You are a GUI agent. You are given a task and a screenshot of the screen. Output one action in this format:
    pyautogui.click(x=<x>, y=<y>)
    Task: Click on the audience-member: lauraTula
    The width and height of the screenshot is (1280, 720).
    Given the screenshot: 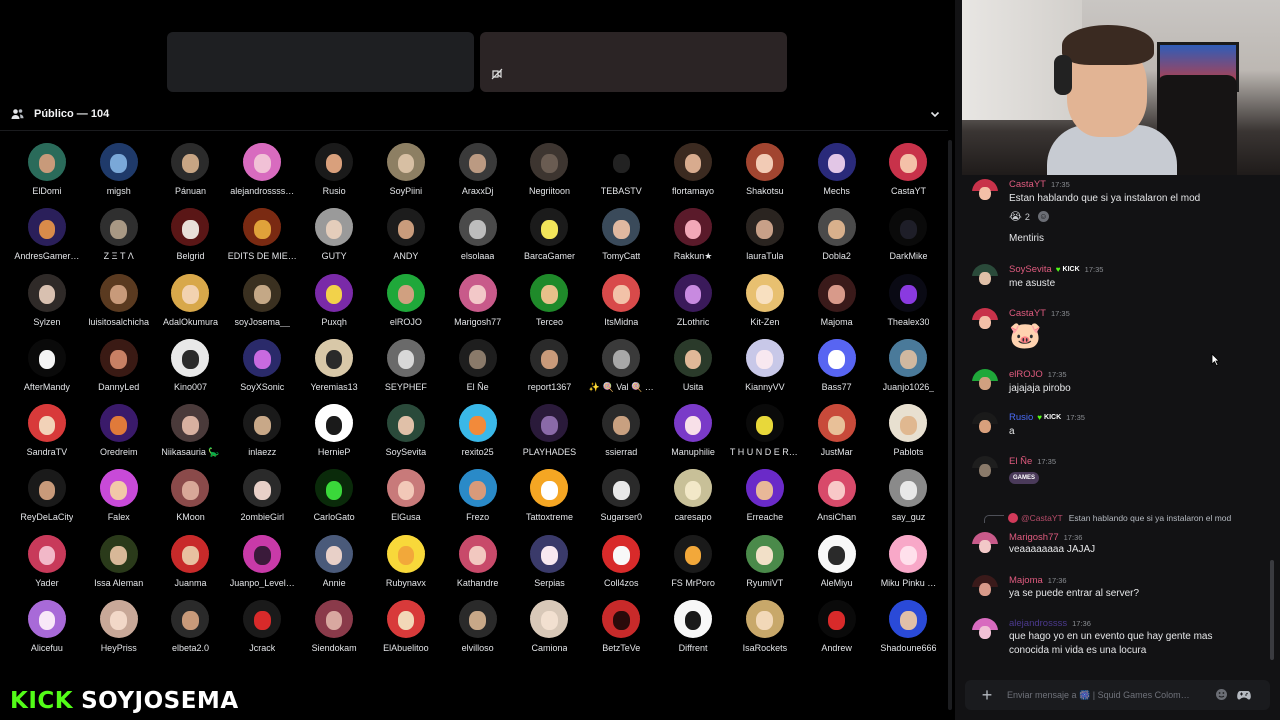 What is the action you would take?
    pyautogui.click(x=765, y=240)
    